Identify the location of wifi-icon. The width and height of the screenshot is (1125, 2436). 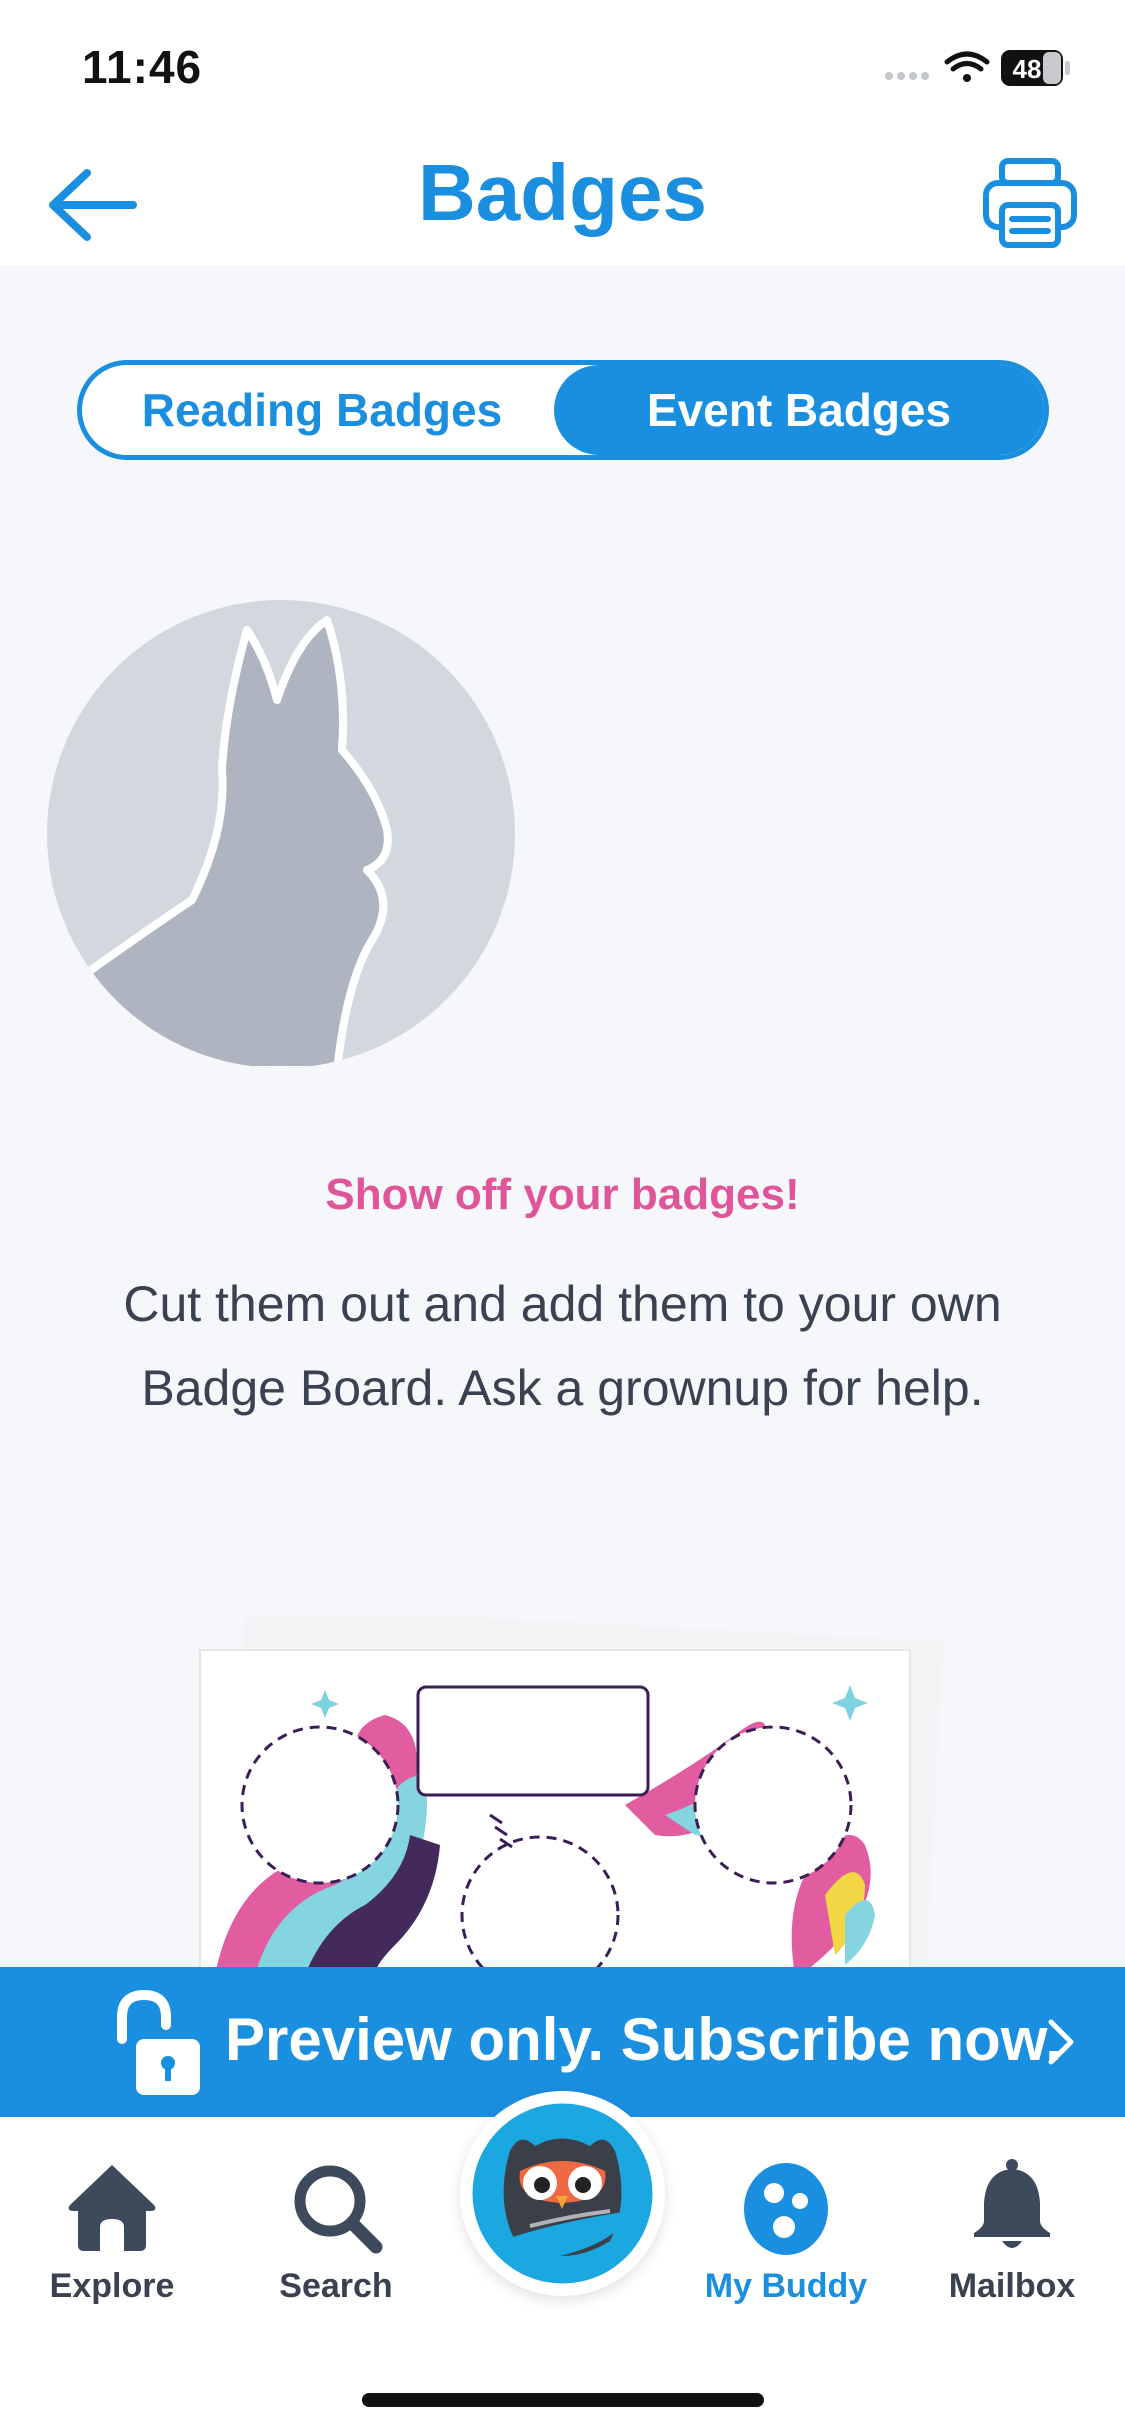
(967, 66).